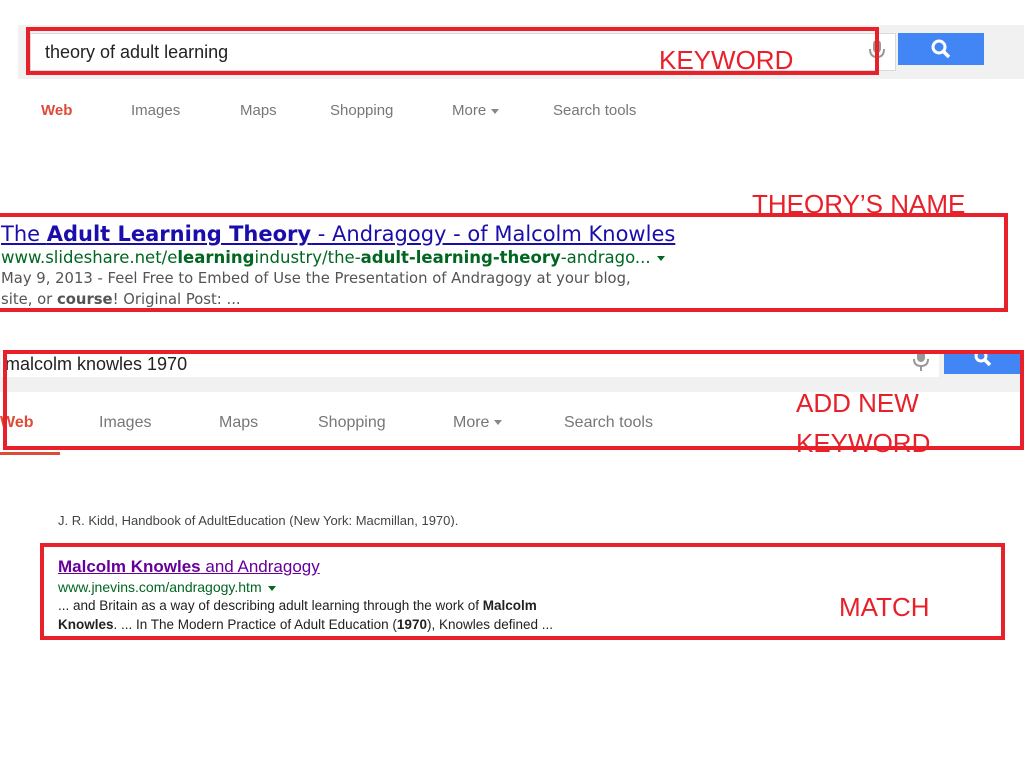  Describe the element at coordinates (361, 110) in the screenshot. I see `tab-shopping: Shopping` at that location.